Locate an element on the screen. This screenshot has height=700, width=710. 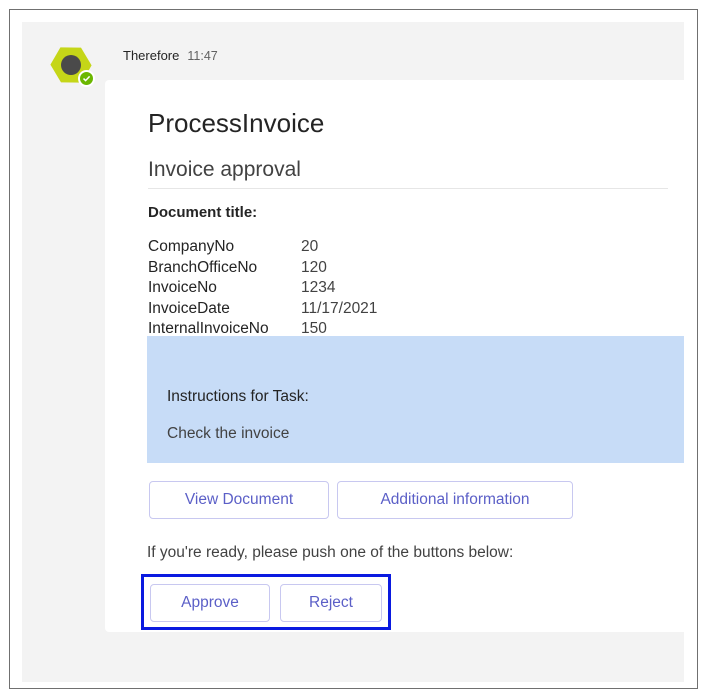
card-title: ProcessInvoice is located at coordinates (236, 123).